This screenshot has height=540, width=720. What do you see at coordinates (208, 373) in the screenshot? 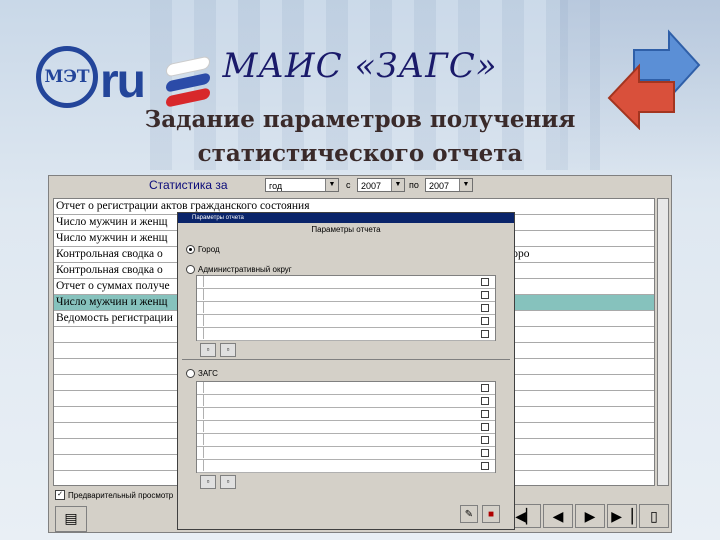
I see `radio-zags-label: ЗАГС` at bounding box center [208, 373].